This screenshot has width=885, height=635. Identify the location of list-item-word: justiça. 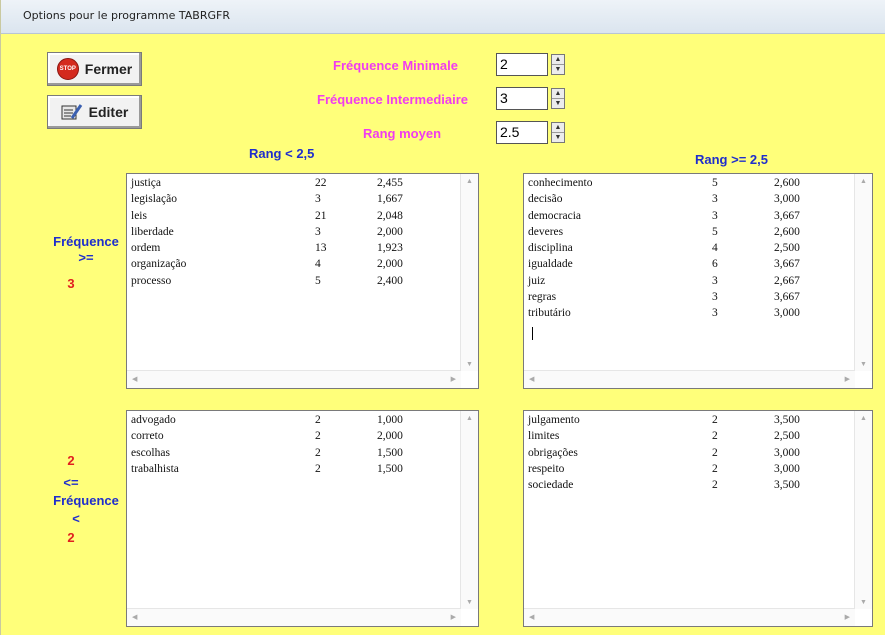
(146, 183).